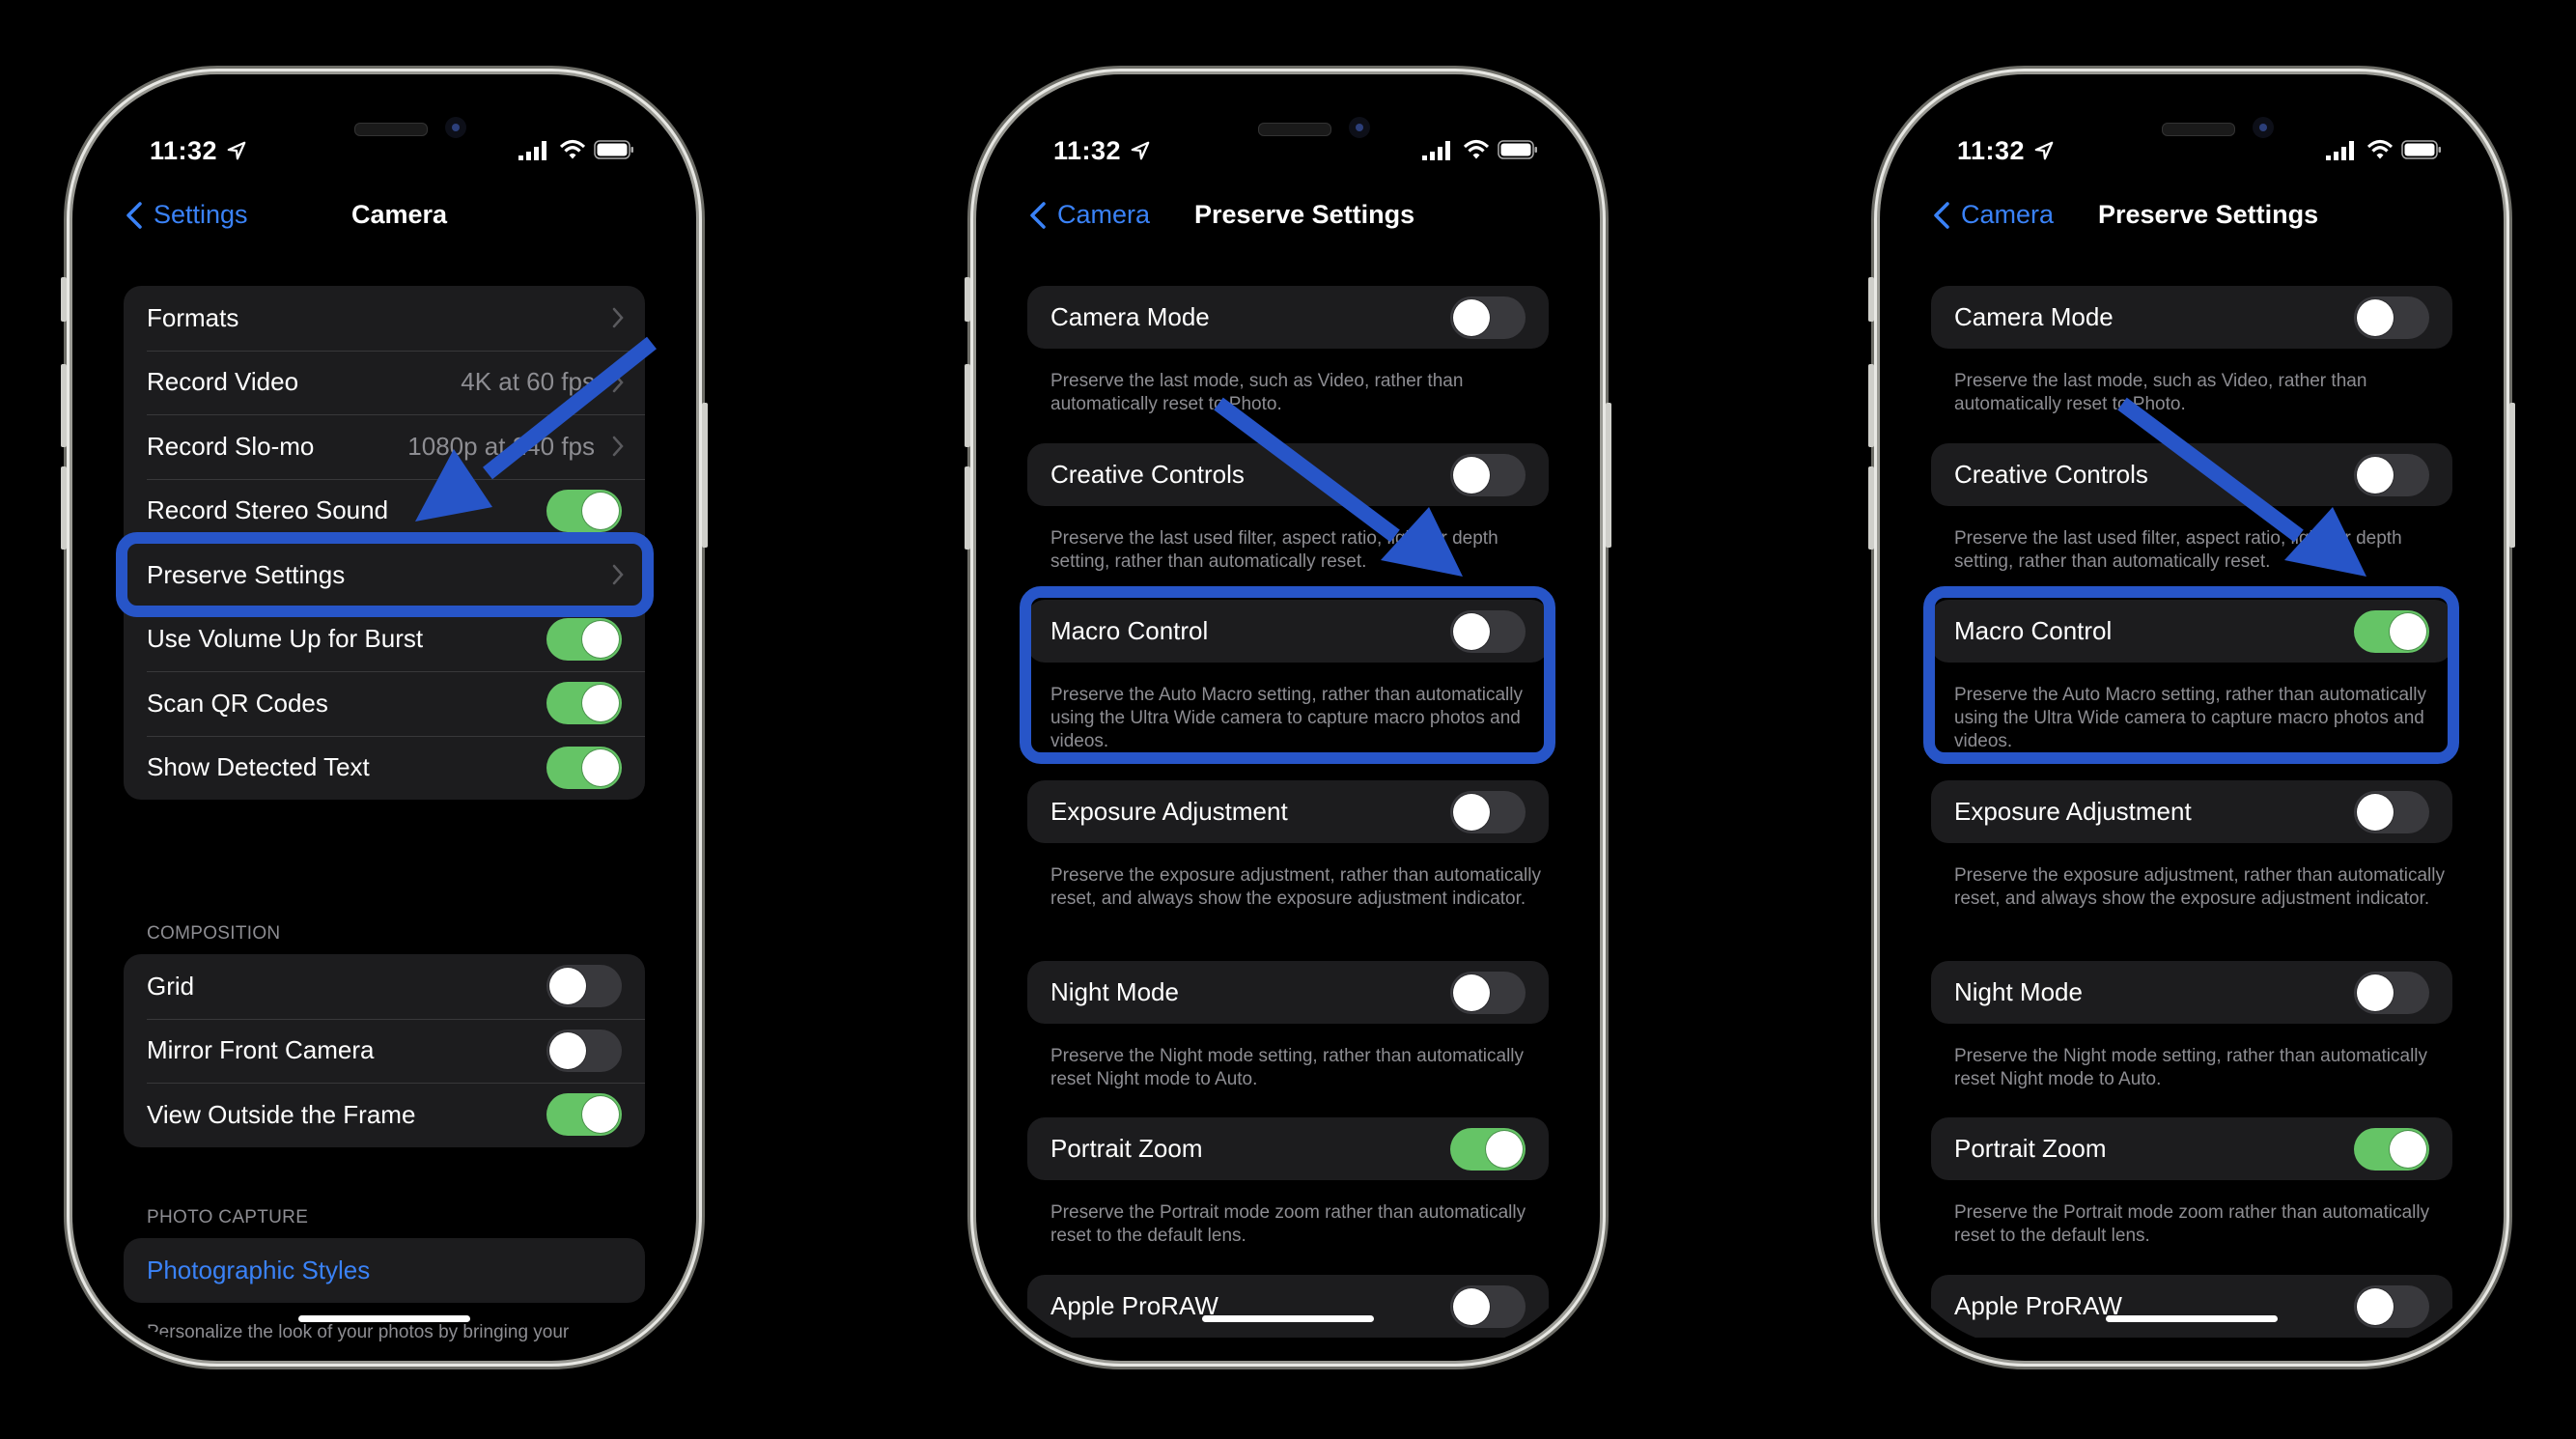  What do you see at coordinates (238, 703) in the screenshot?
I see `row-label: Scan QR Codes` at bounding box center [238, 703].